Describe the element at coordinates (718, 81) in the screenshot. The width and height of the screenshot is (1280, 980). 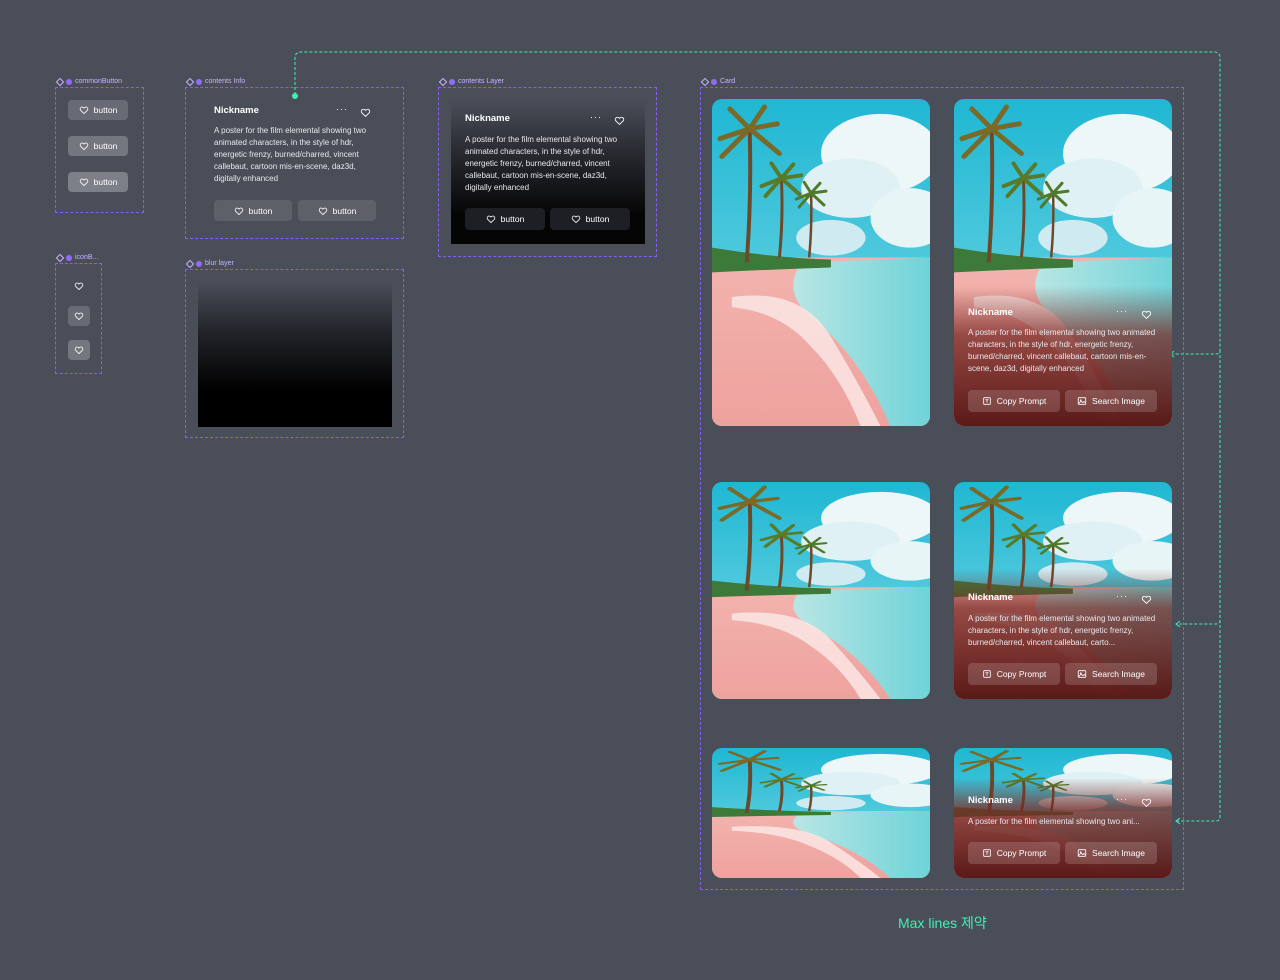
I see `frame-label-card: Card` at that location.